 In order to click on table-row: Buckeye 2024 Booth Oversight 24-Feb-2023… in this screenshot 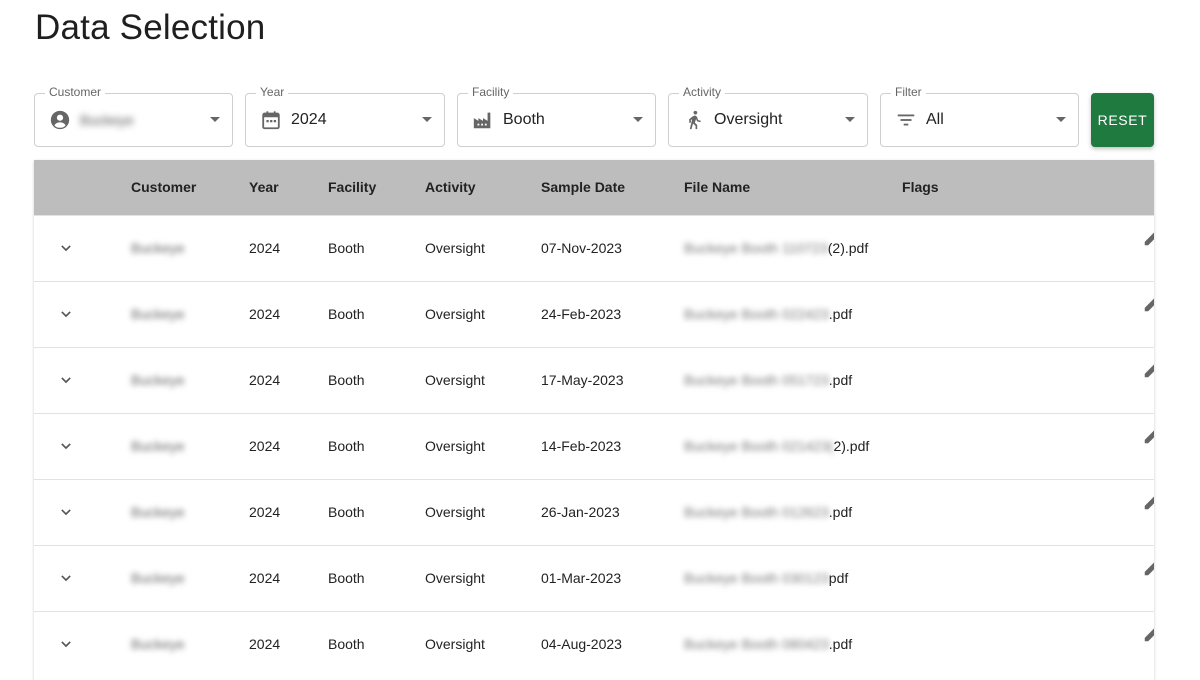, I will do `click(594, 314)`.